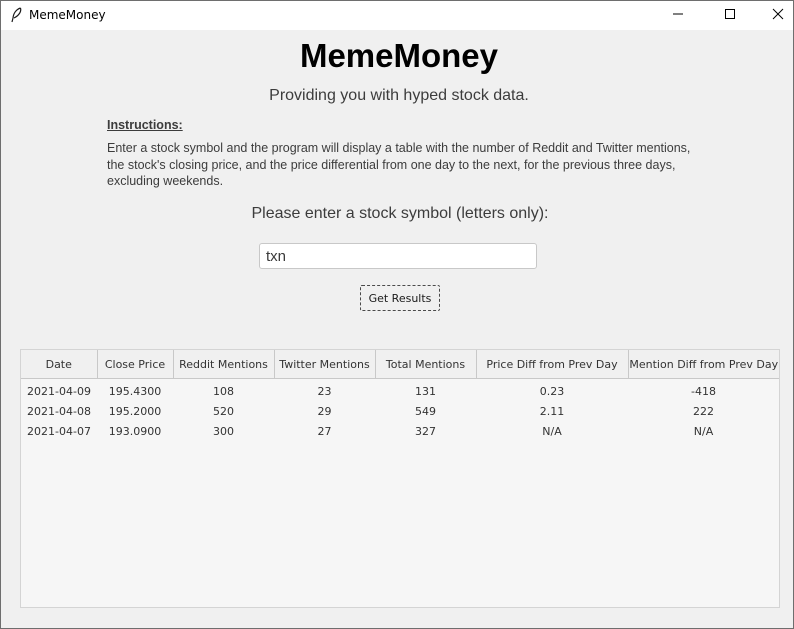  What do you see at coordinates (400, 431) in the screenshot?
I see `table-row: 2021-04-07 193.0900 300 27 327 N/A N/A` at bounding box center [400, 431].